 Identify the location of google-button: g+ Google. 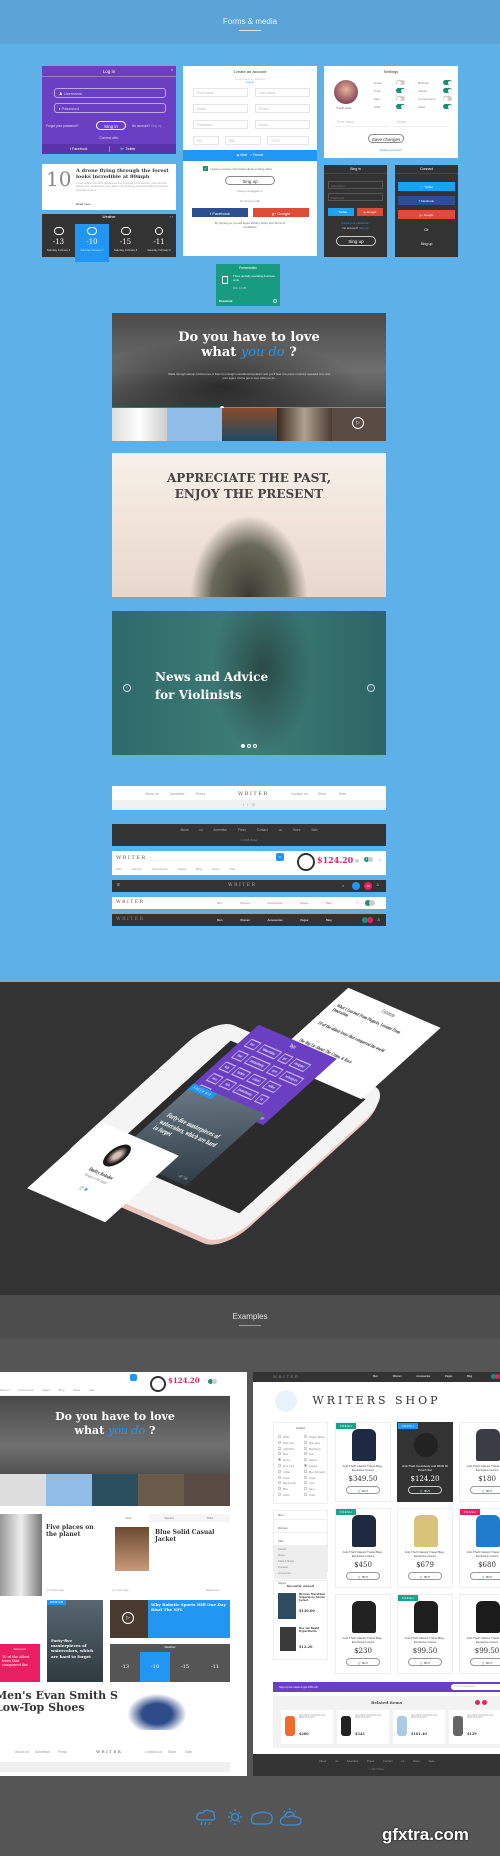
(426, 214).